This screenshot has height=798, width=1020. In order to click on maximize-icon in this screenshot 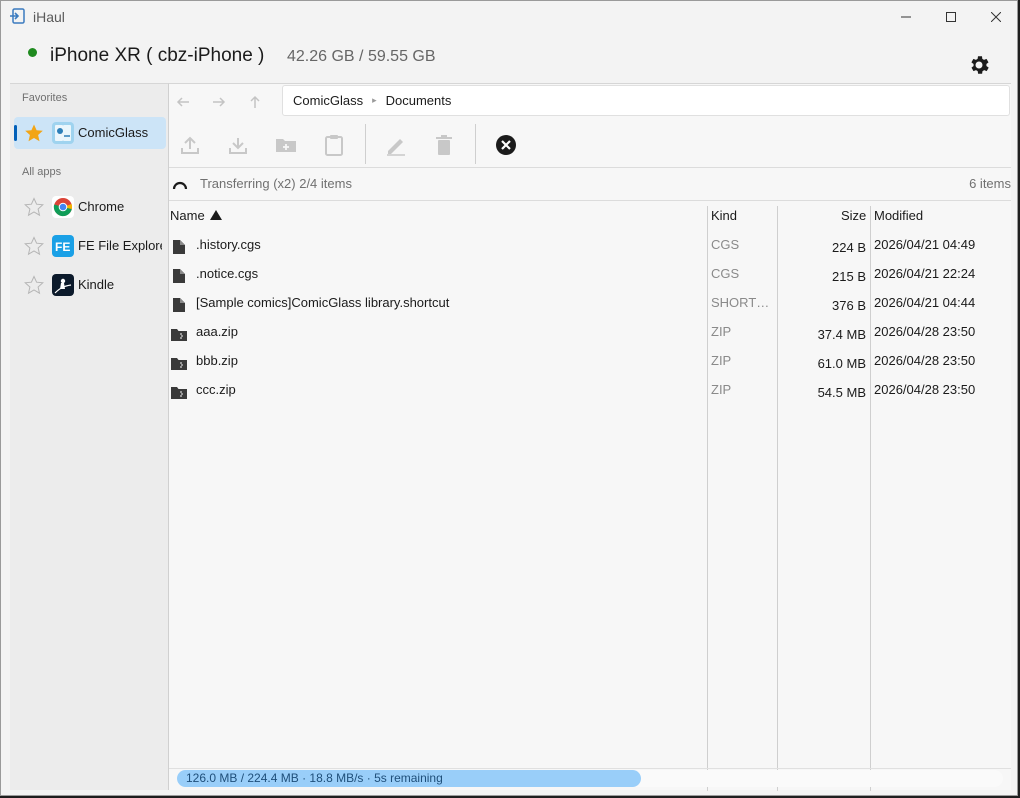, I will do `click(951, 16)`.